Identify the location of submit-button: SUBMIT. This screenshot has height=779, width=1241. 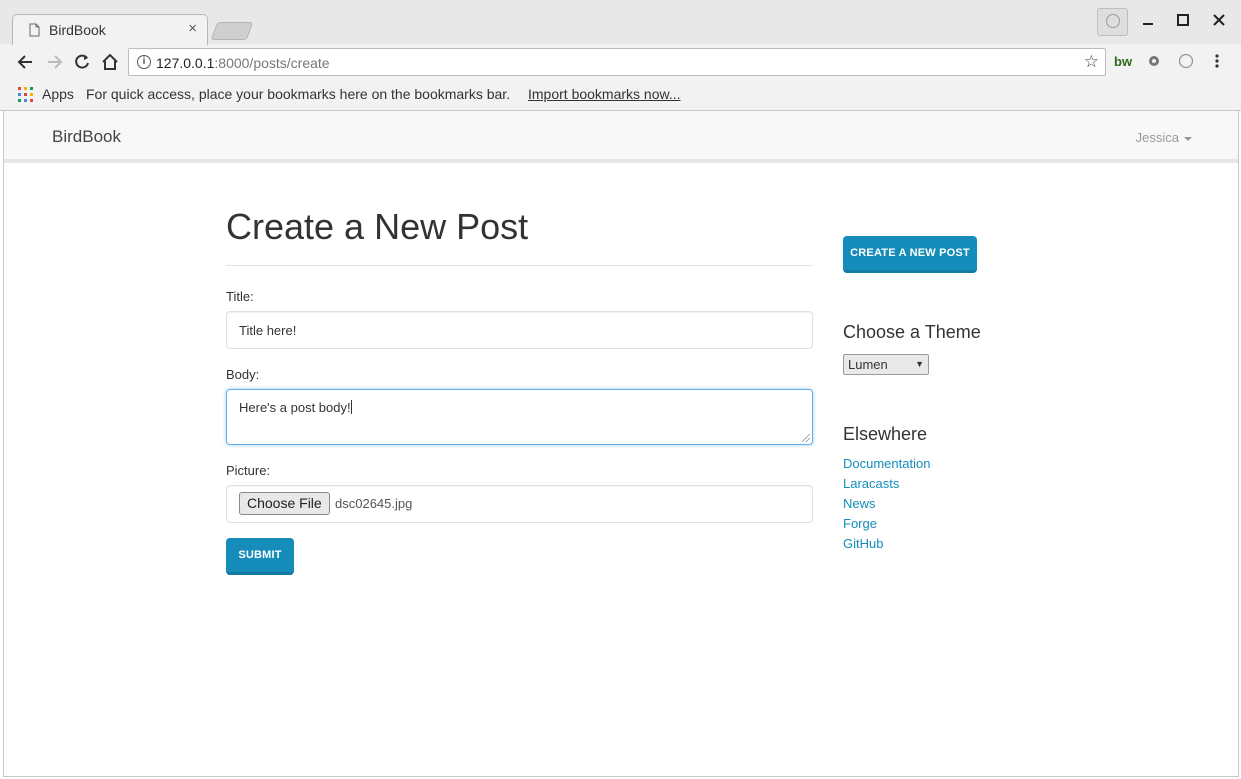
(260, 556).